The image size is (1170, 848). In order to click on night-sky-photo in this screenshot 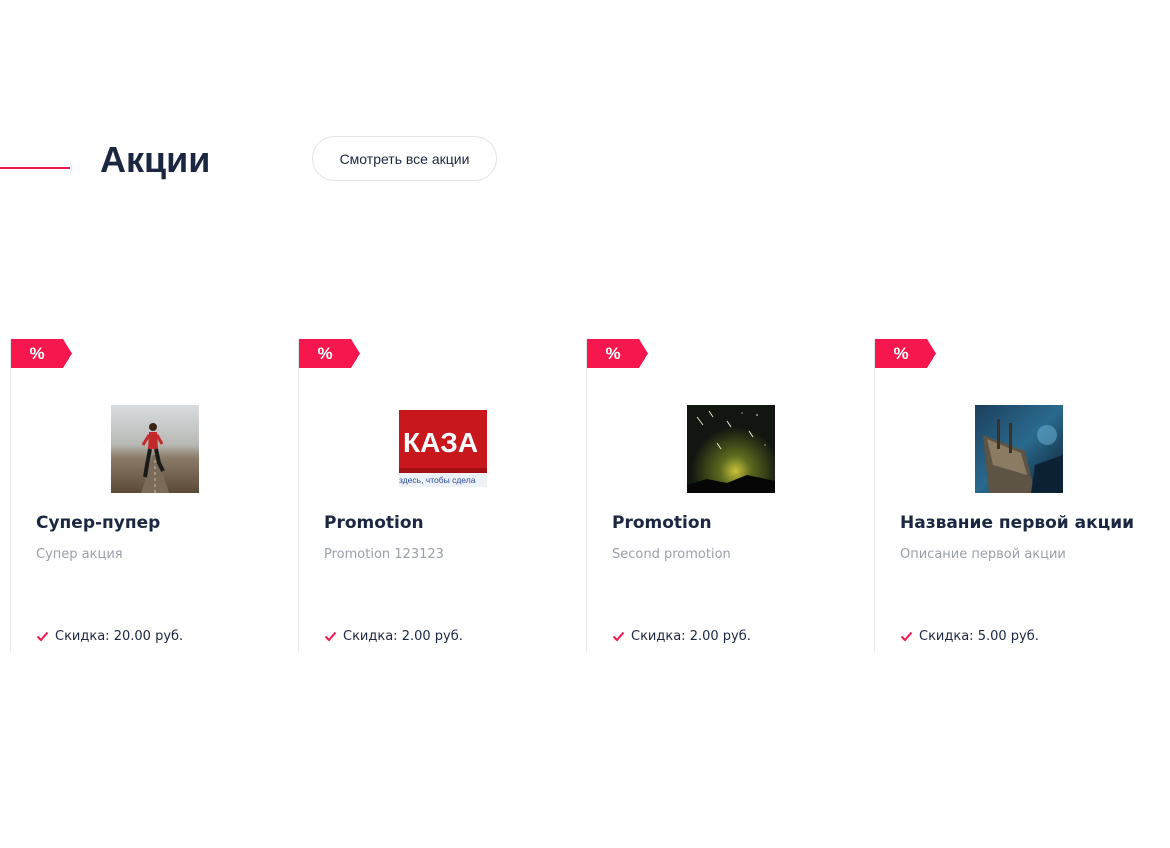, I will do `click(731, 449)`.